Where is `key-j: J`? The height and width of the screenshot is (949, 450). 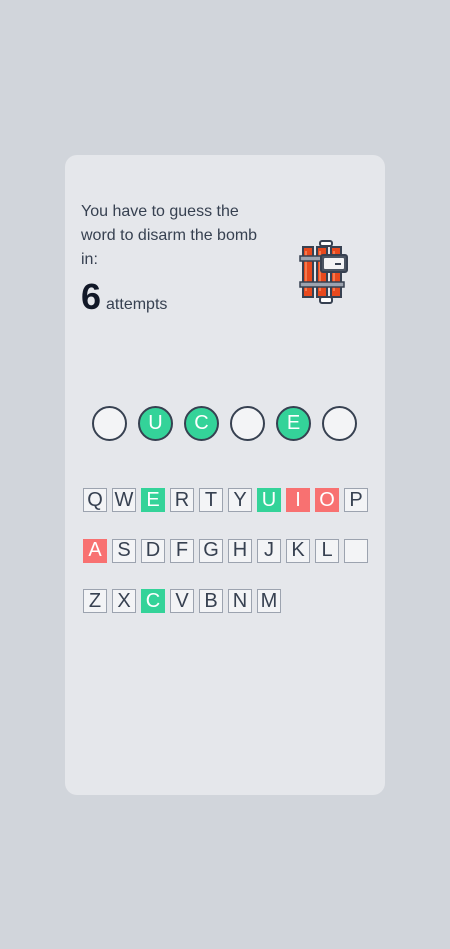
key-j: J is located at coordinates (269, 550).